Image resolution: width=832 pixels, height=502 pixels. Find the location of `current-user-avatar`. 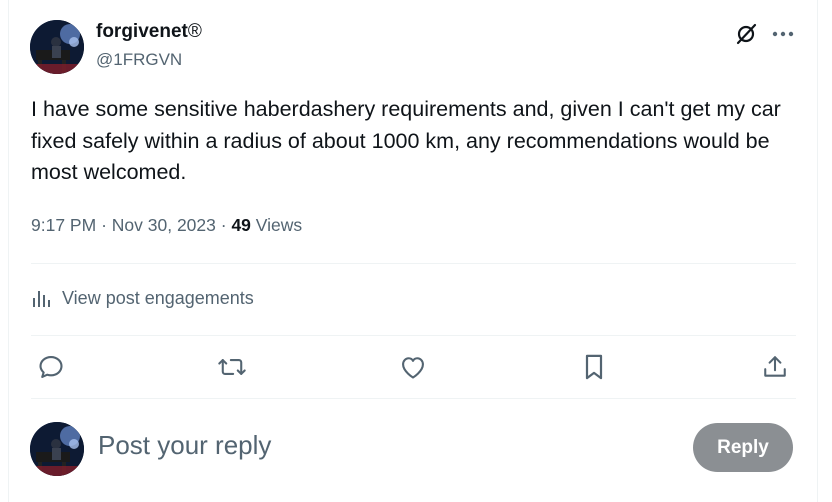

current-user-avatar is located at coordinates (57, 449).